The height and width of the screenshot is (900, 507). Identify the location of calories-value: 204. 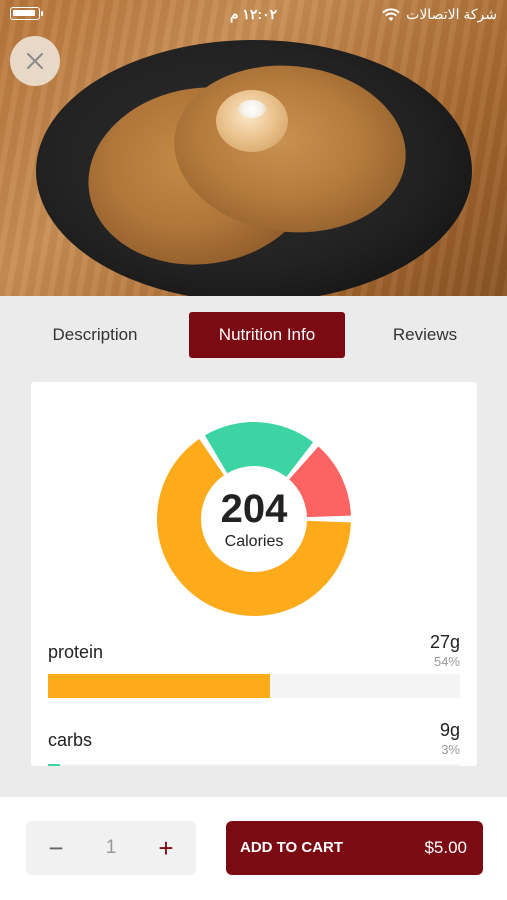
(254, 509).